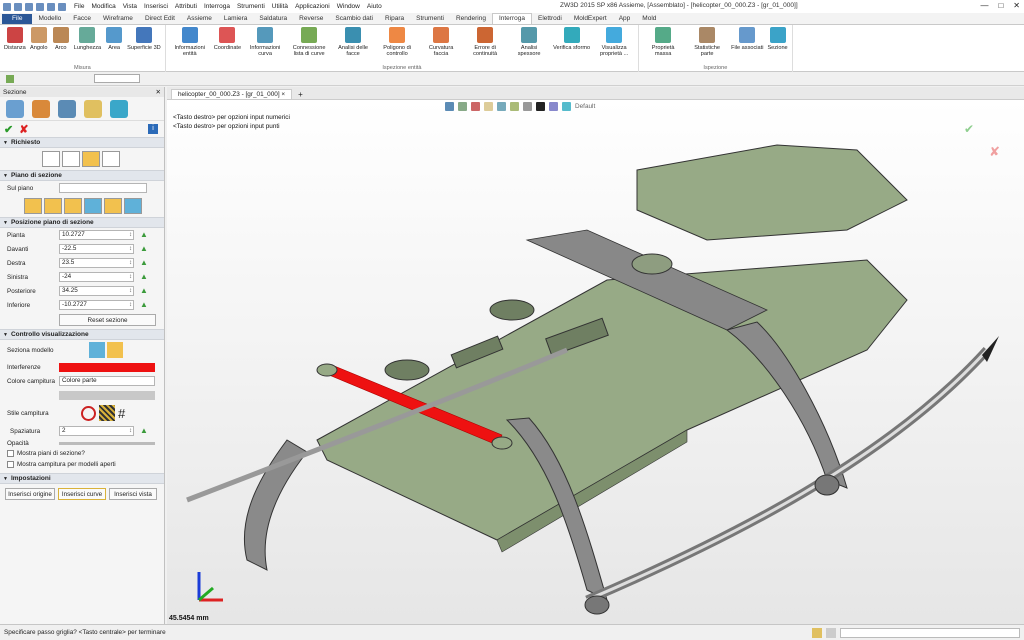 This screenshot has width=1024, height=640. What do you see at coordinates (186, 6) in the screenshot?
I see `menu-attributi: Attributi` at bounding box center [186, 6].